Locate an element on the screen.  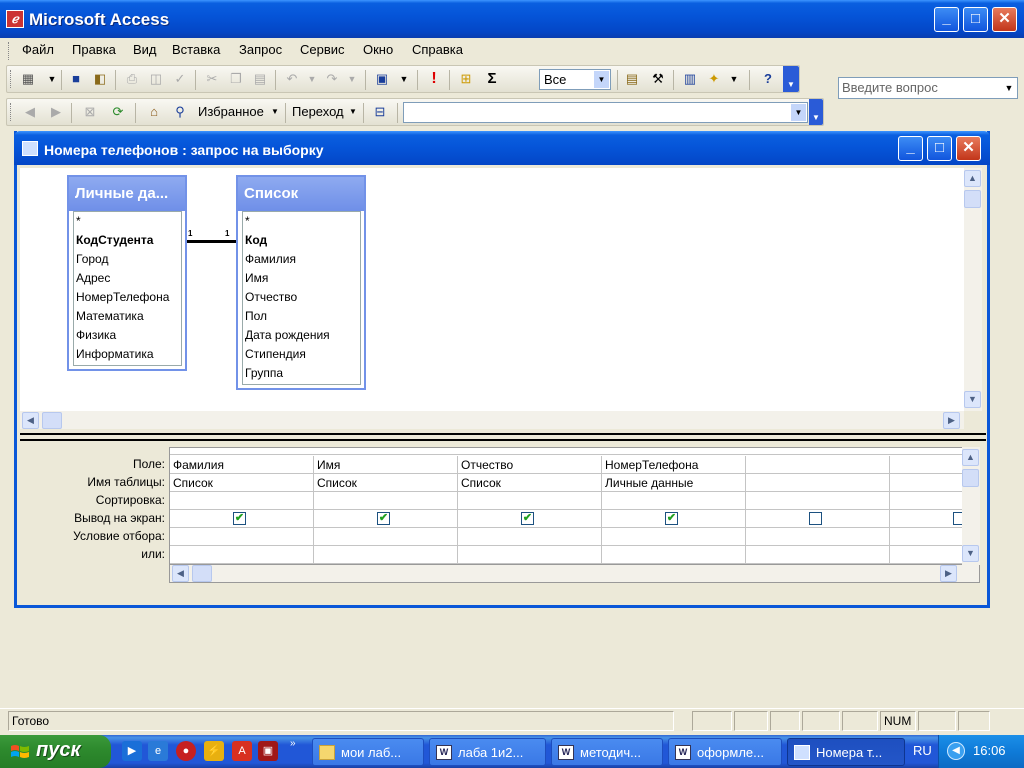
maximize-button: □ is located at coordinates (975, 19).